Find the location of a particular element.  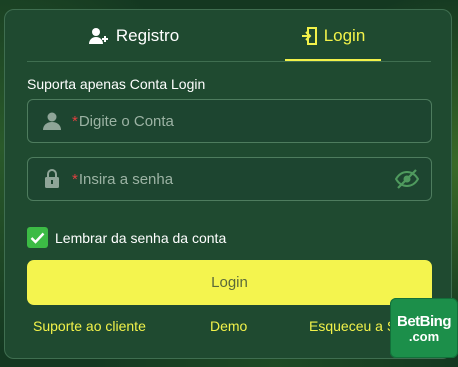

logo-domain: .com is located at coordinates (424, 336).